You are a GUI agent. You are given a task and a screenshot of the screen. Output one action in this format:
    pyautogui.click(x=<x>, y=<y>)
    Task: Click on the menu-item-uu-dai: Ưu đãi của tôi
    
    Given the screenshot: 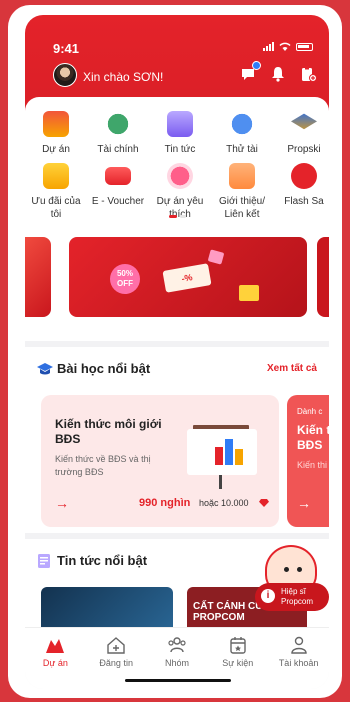 What is the action you would take?
    pyautogui.click(x=56, y=192)
    